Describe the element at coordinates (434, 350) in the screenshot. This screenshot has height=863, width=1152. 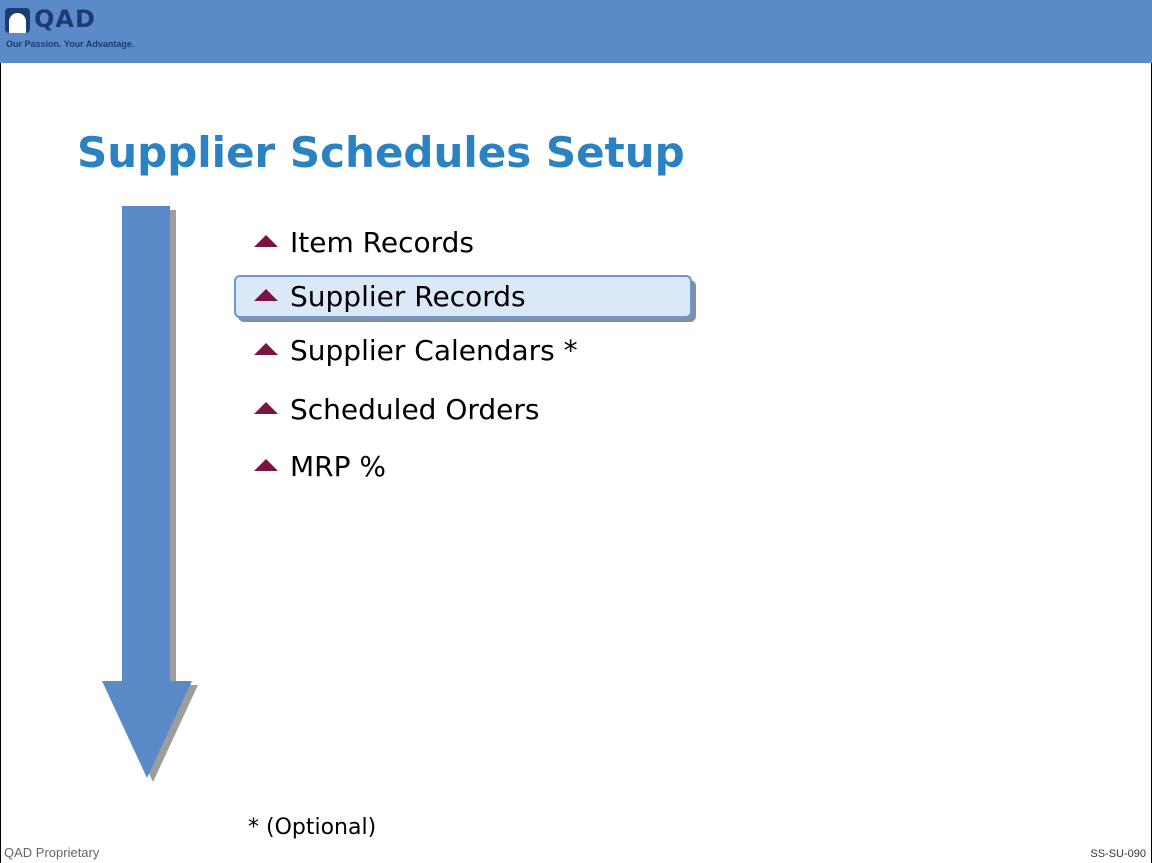
I see `list-item-label: Supplier Calendars *` at that location.